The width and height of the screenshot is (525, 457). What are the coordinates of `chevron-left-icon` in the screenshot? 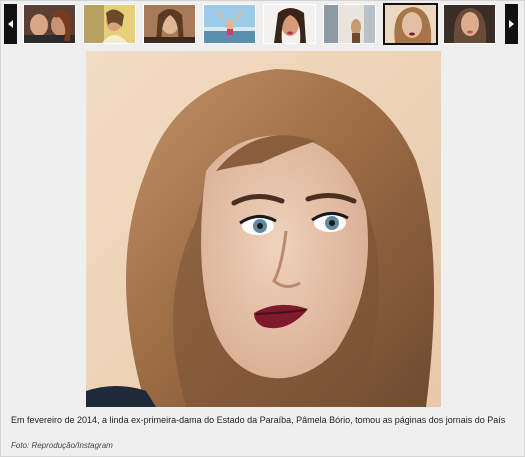 It's located at (10, 24).